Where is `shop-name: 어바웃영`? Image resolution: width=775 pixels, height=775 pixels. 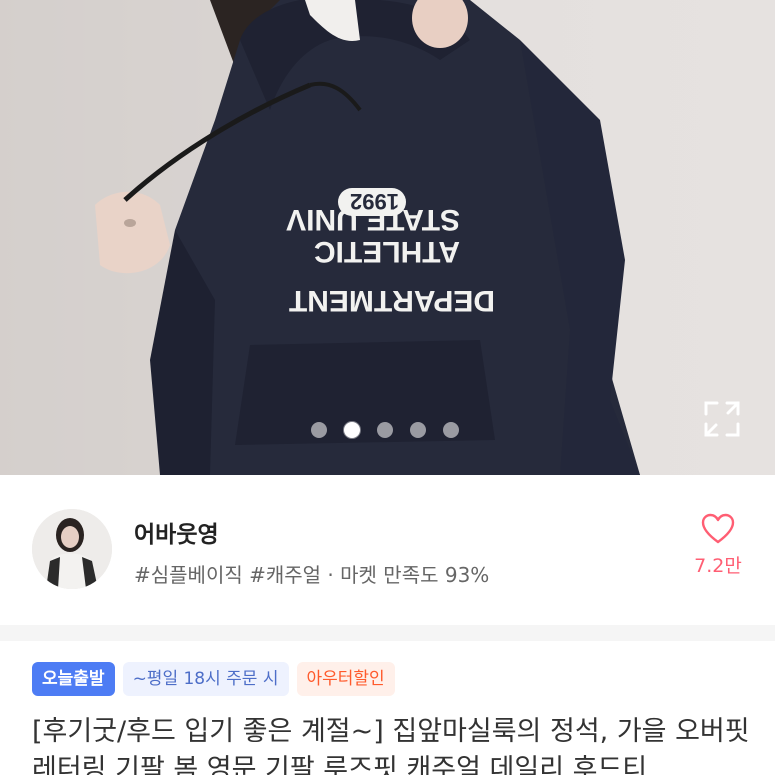
shop-name: 어바웃영 is located at coordinates (176, 532).